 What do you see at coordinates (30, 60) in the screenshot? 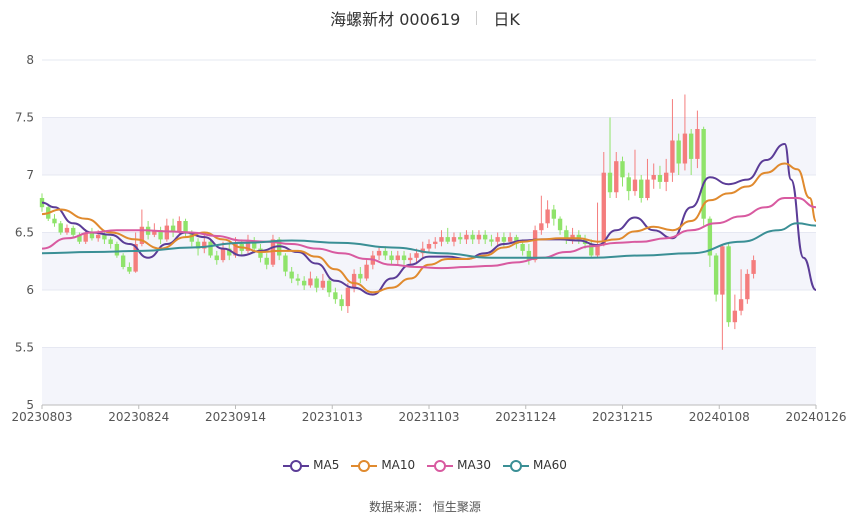
I see `y-tick-label: 8` at bounding box center [30, 60].